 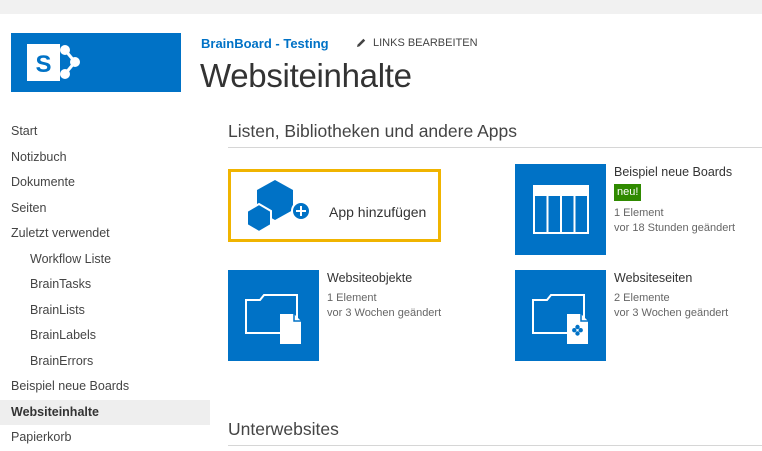 What do you see at coordinates (283, 429) in the screenshot?
I see `subsites-section-header: Unterwebsites` at bounding box center [283, 429].